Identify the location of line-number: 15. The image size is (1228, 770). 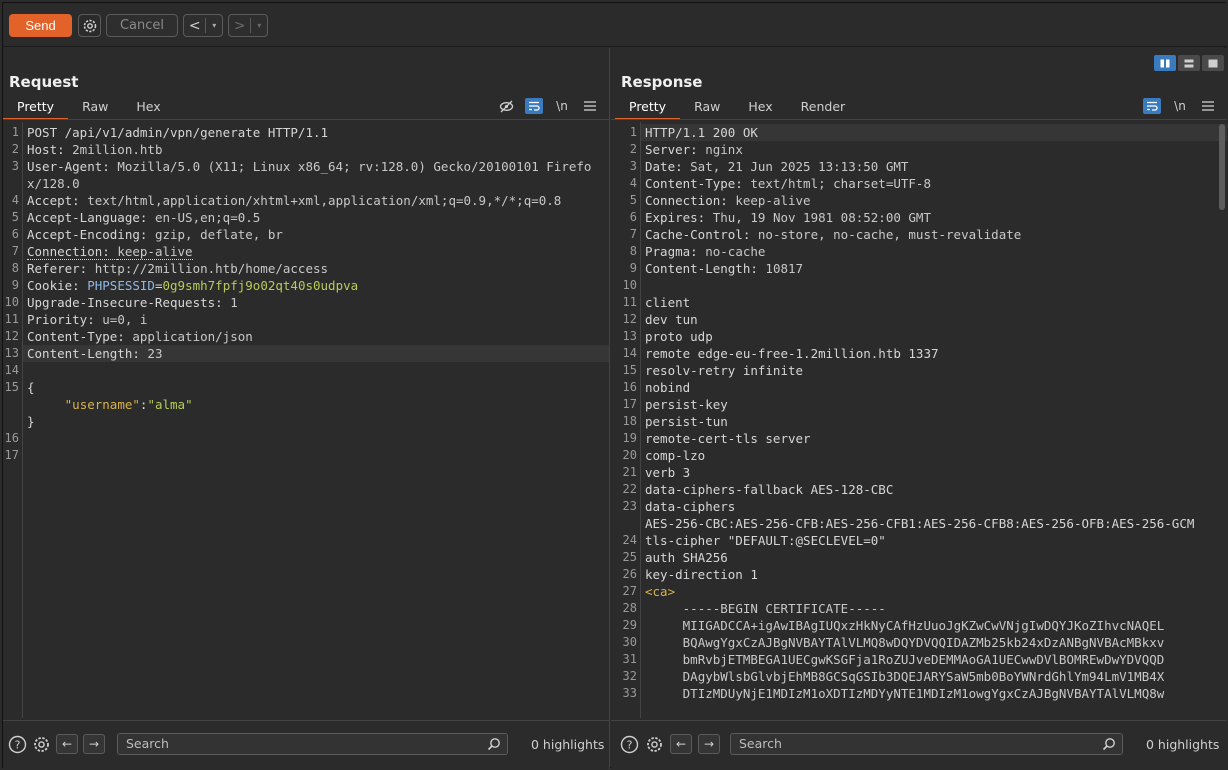
(629, 370).